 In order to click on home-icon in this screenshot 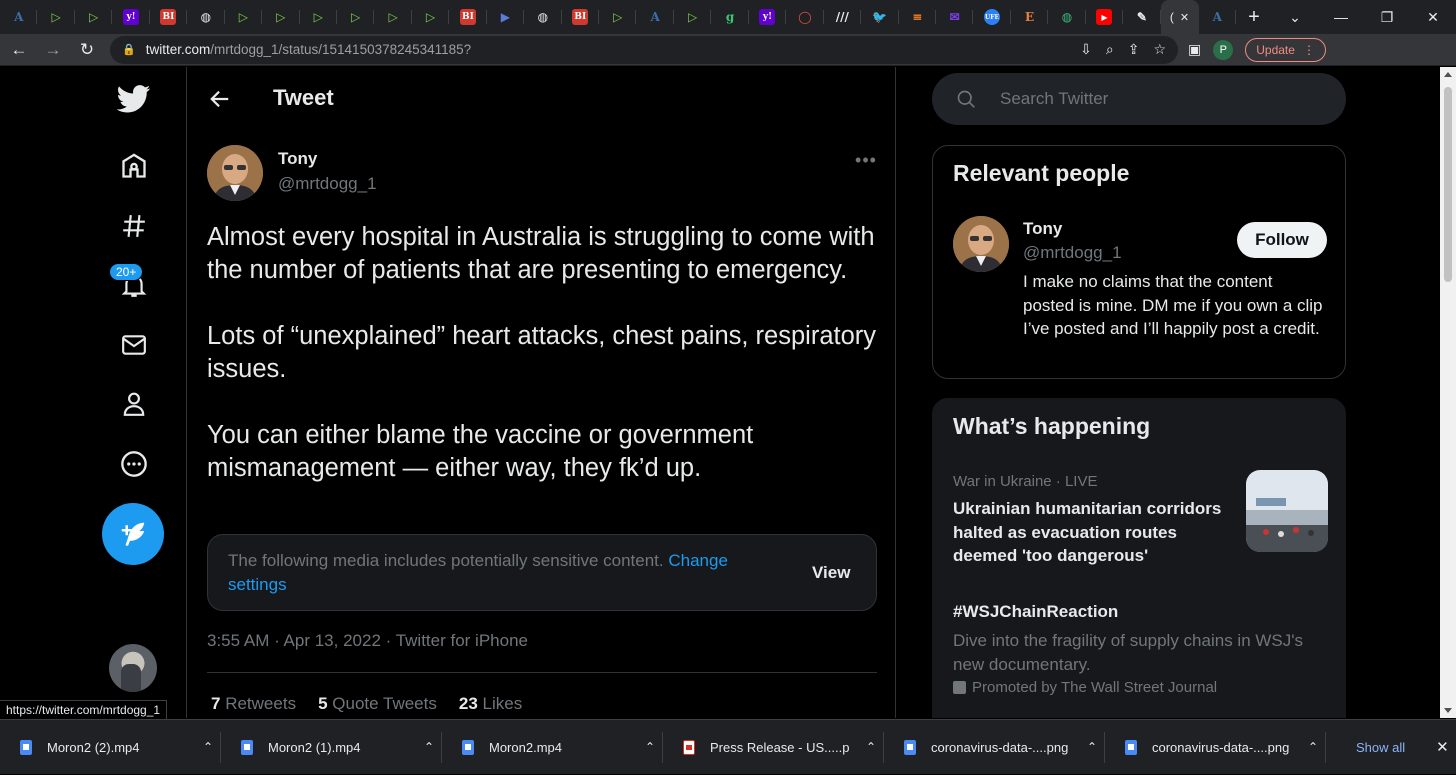, I will do `click(134, 166)`.